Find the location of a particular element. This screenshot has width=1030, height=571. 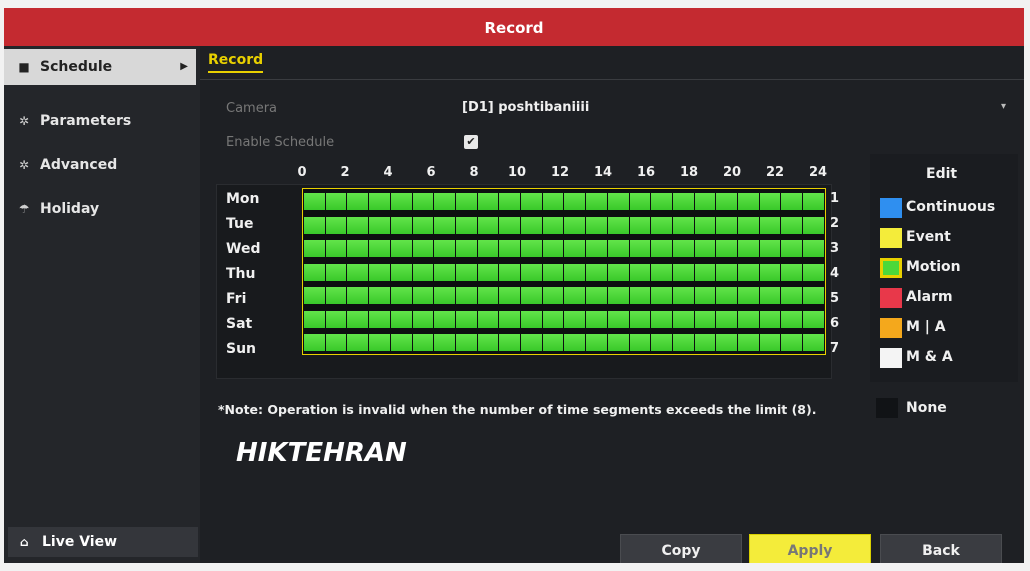

camera-select: [D1] poshtibaniiii is located at coordinates (525, 107).